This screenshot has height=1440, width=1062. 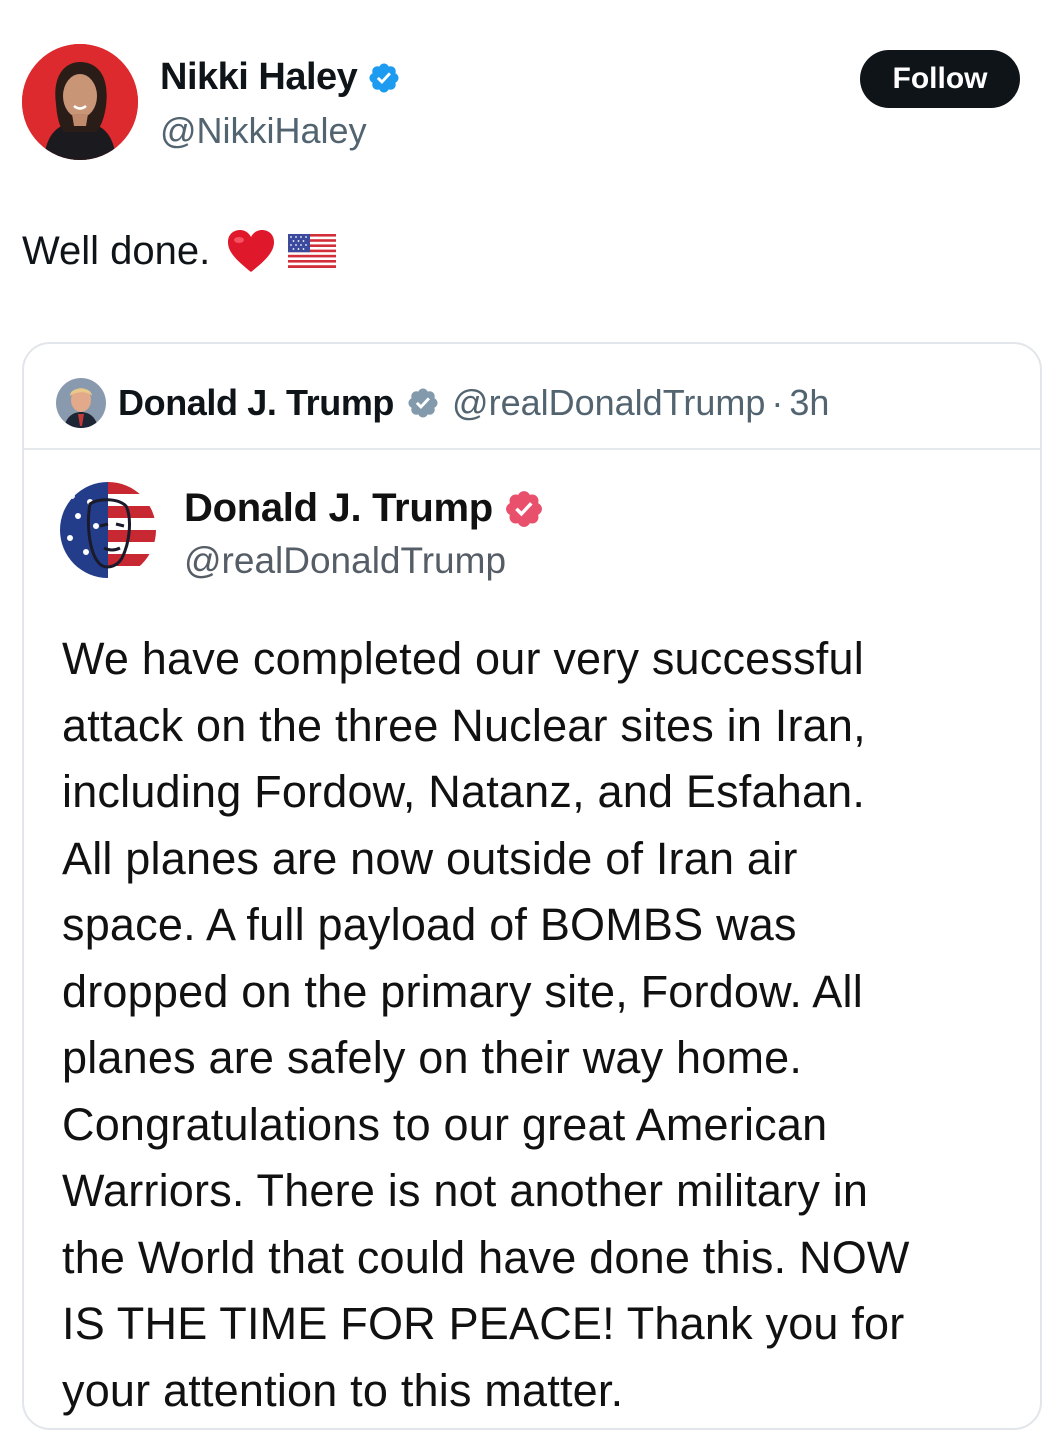 What do you see at coordinates (432, 1057) in the screenshot?
I see `post-line: planes are safely on their way home.` at bounding box center [432, 1057].